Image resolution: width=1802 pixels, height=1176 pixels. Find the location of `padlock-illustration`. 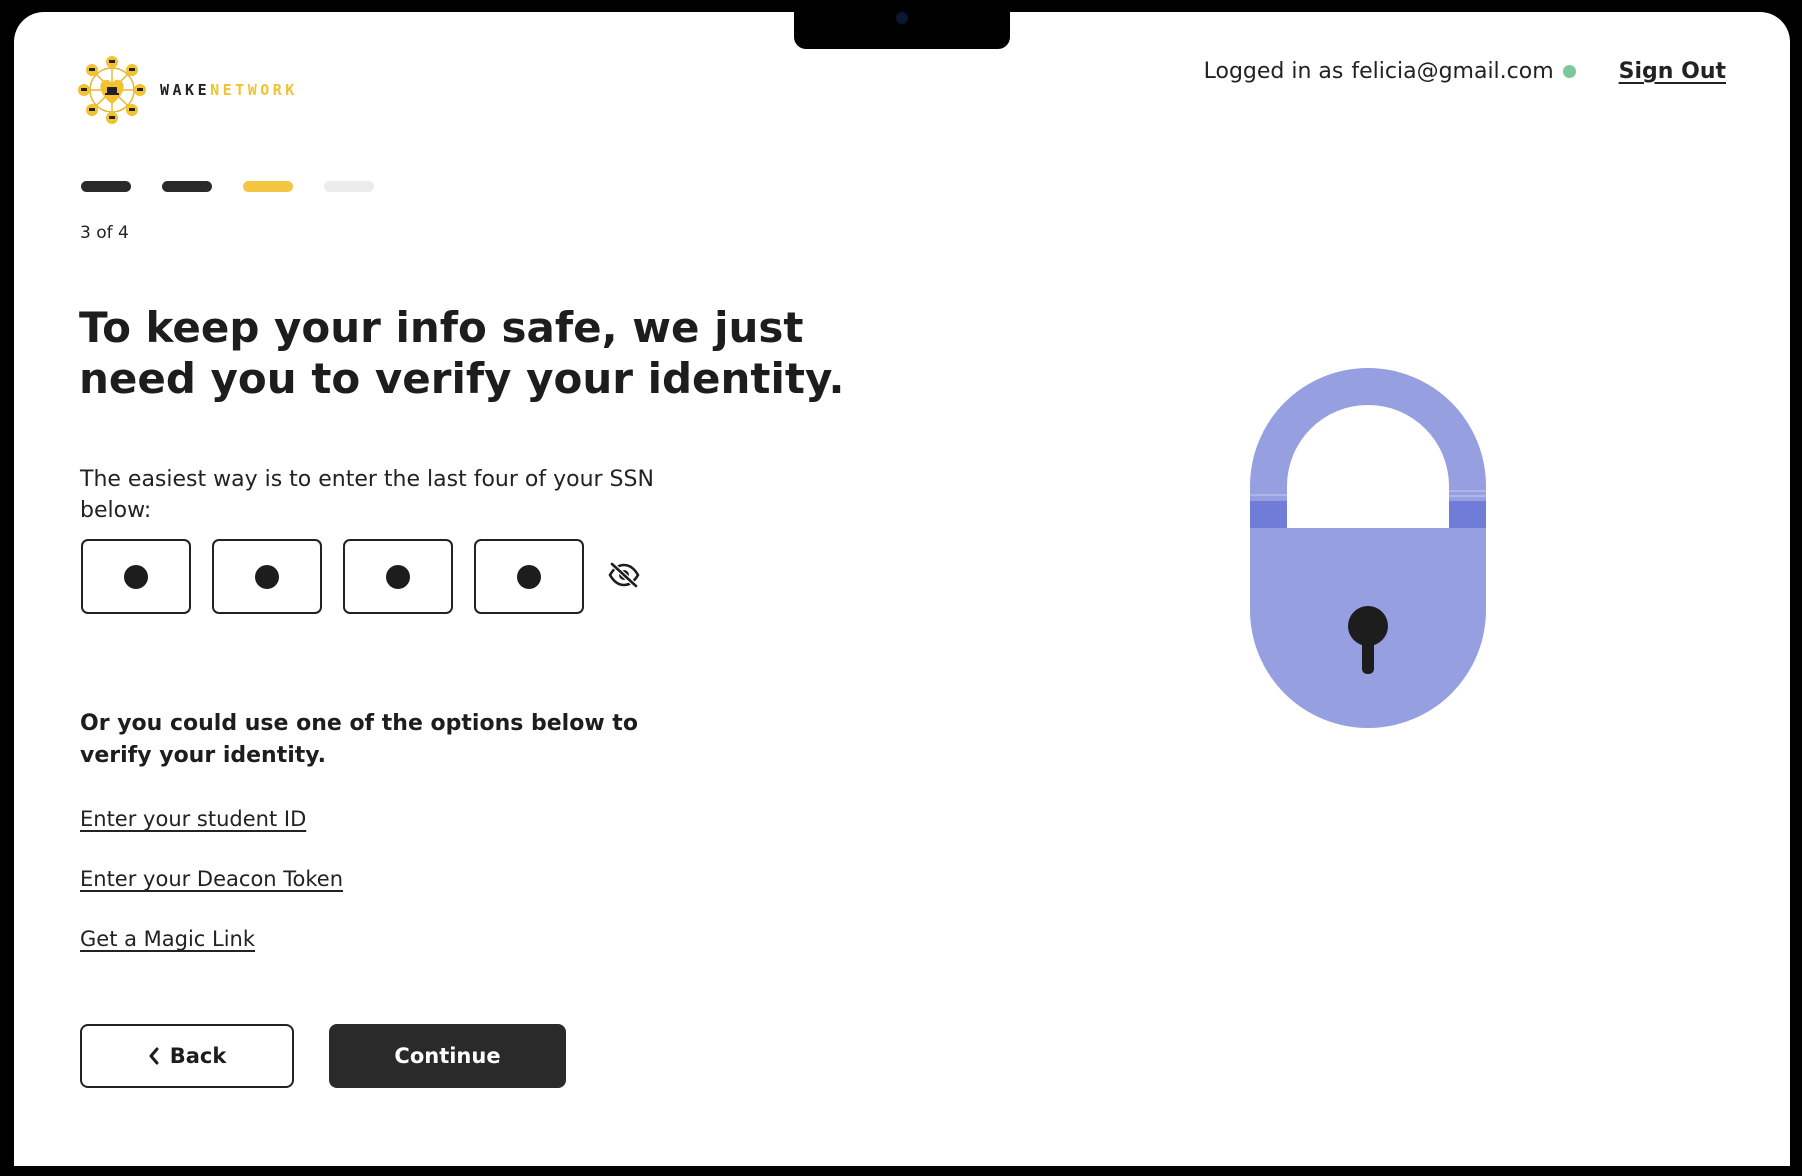

padlock-illustration is located at coordinates (1368, 550).